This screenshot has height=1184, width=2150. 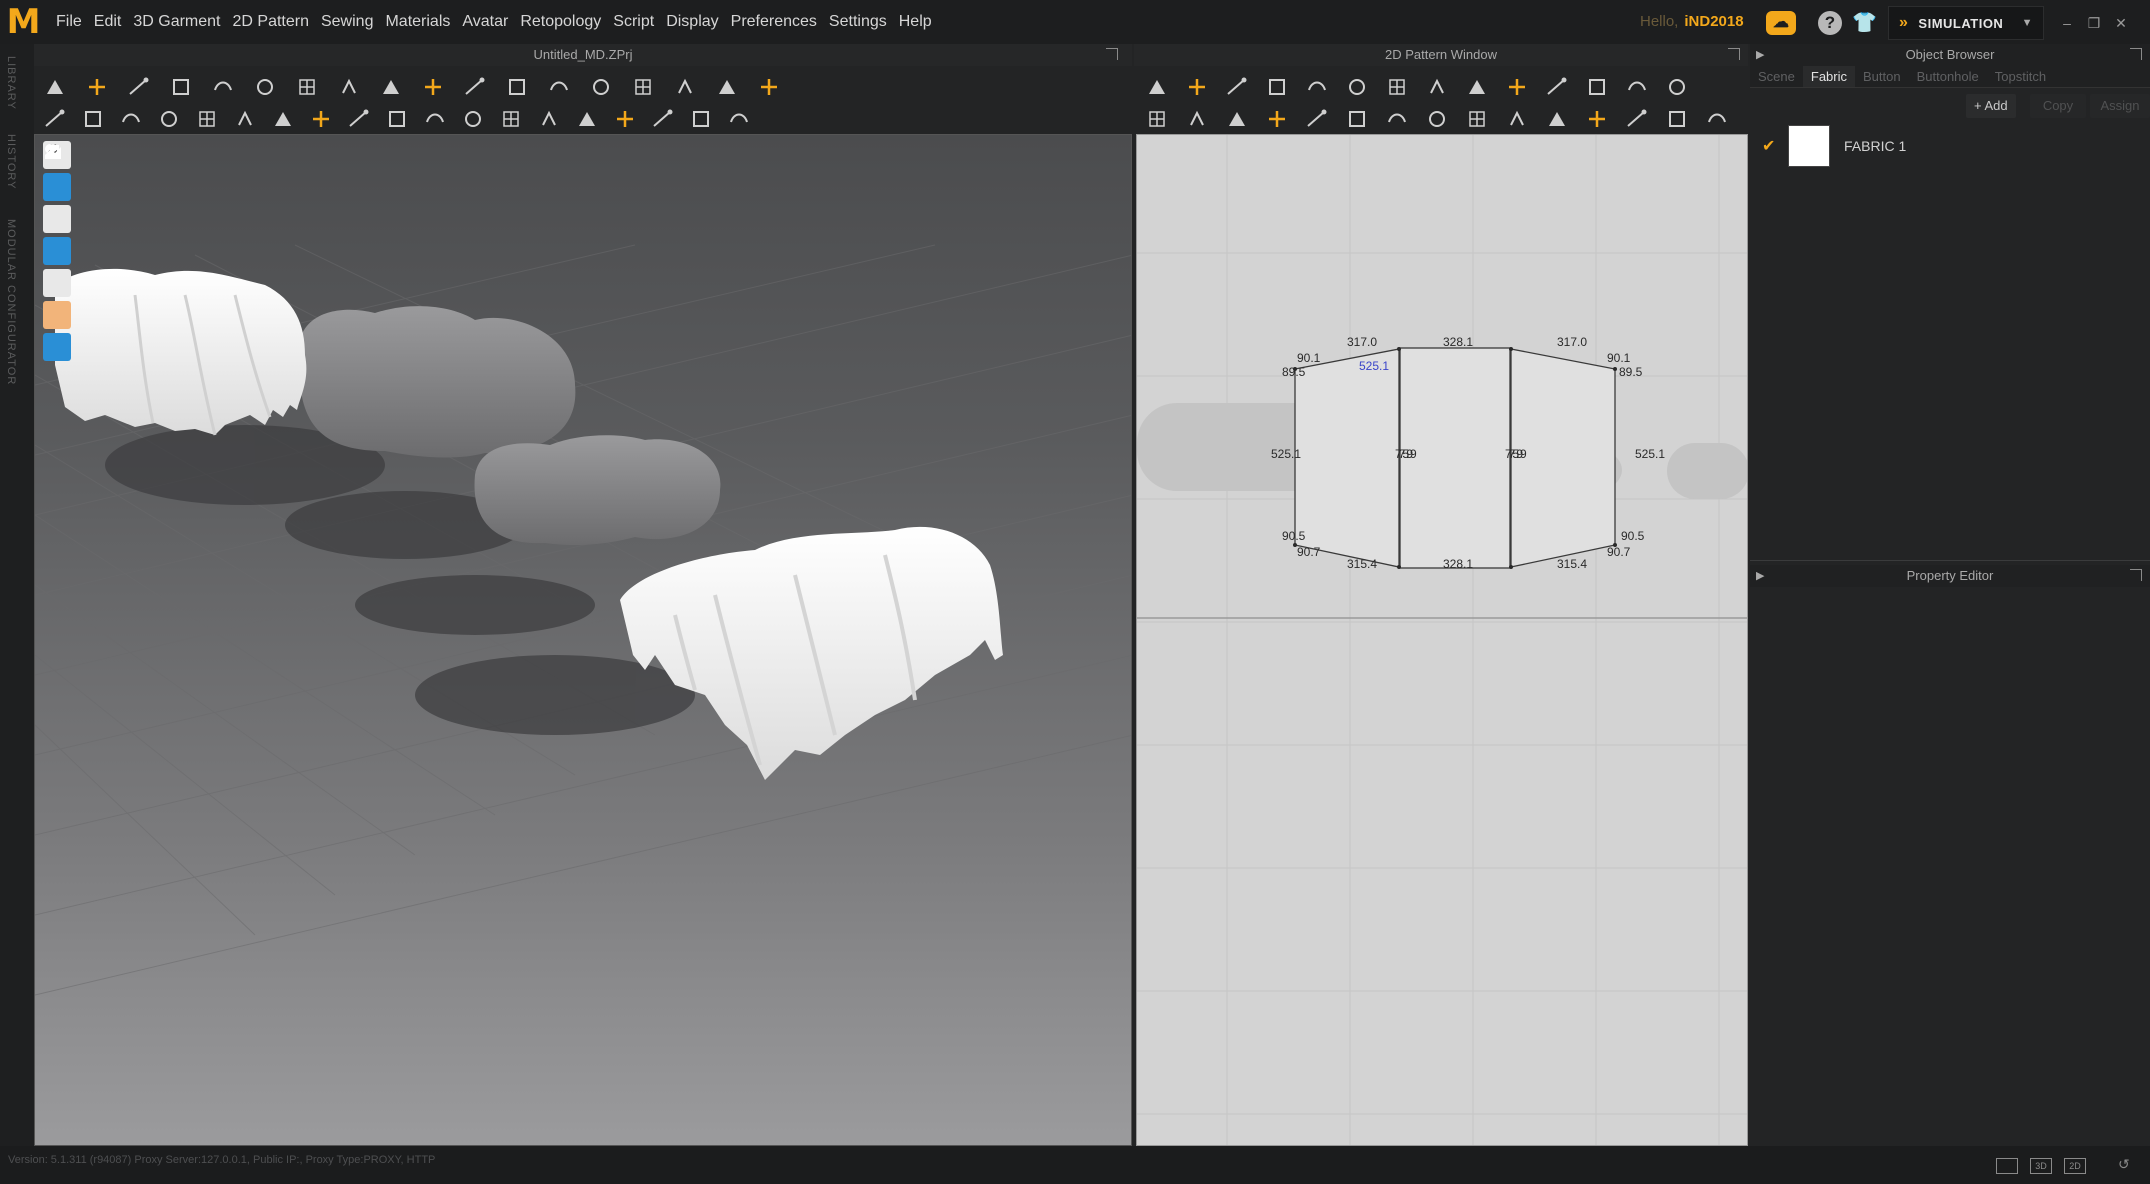 I want to click on pattern-piece-center, so click(x=1455, y=458).